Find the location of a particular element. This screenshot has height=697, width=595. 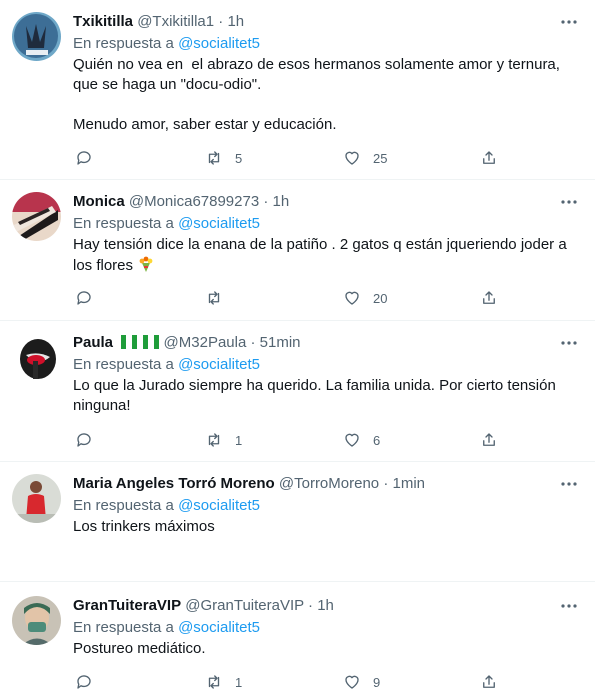

display-name: Paula is located at coordinates (93, 342).